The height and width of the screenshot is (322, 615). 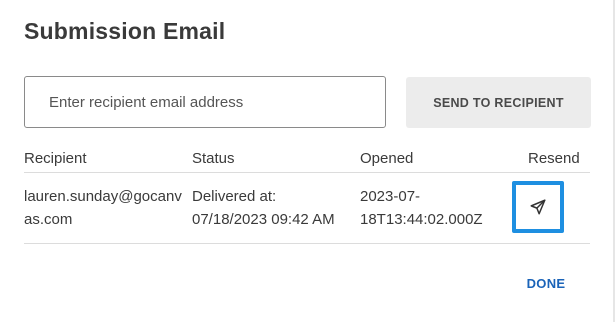 What do you see at coordinates (546, 283) in the screenshot?
I see `done-button: DONE` at bounding box center [546, 283].